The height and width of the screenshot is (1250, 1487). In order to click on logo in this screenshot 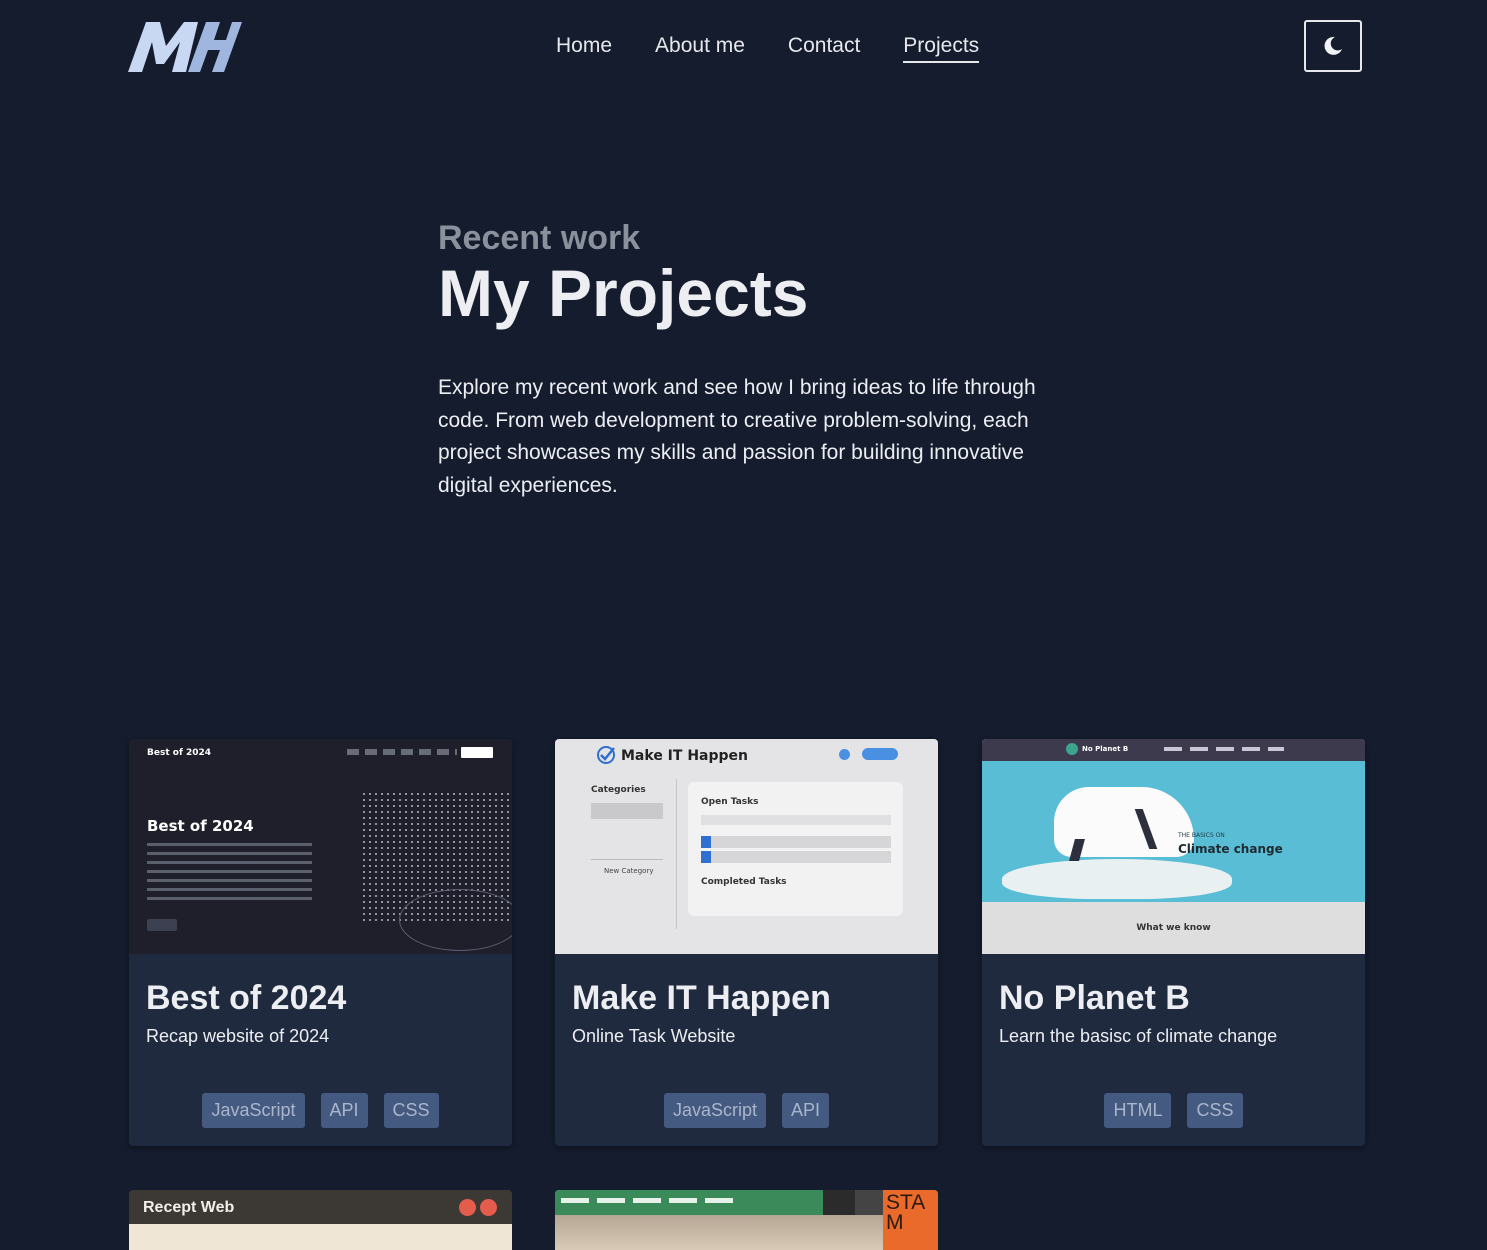, I will do `click(185, 47)`.